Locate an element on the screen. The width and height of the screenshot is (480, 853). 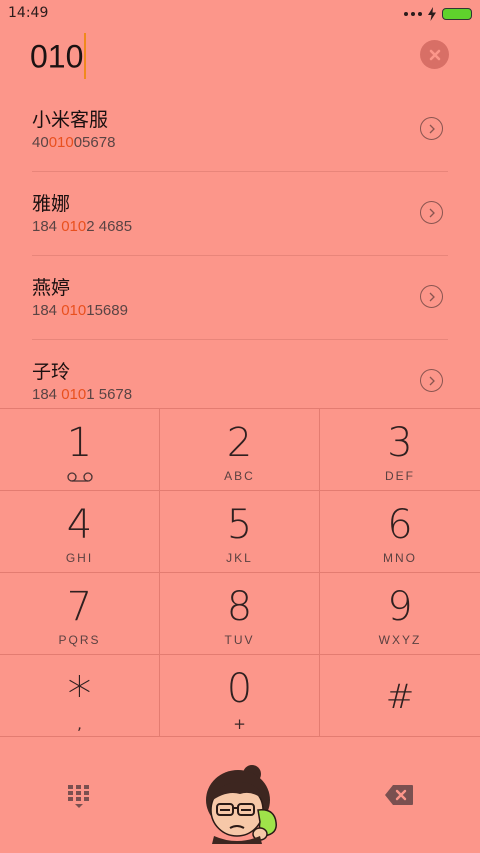
key-2: 2 ABC is located at coordinates (240, 450).